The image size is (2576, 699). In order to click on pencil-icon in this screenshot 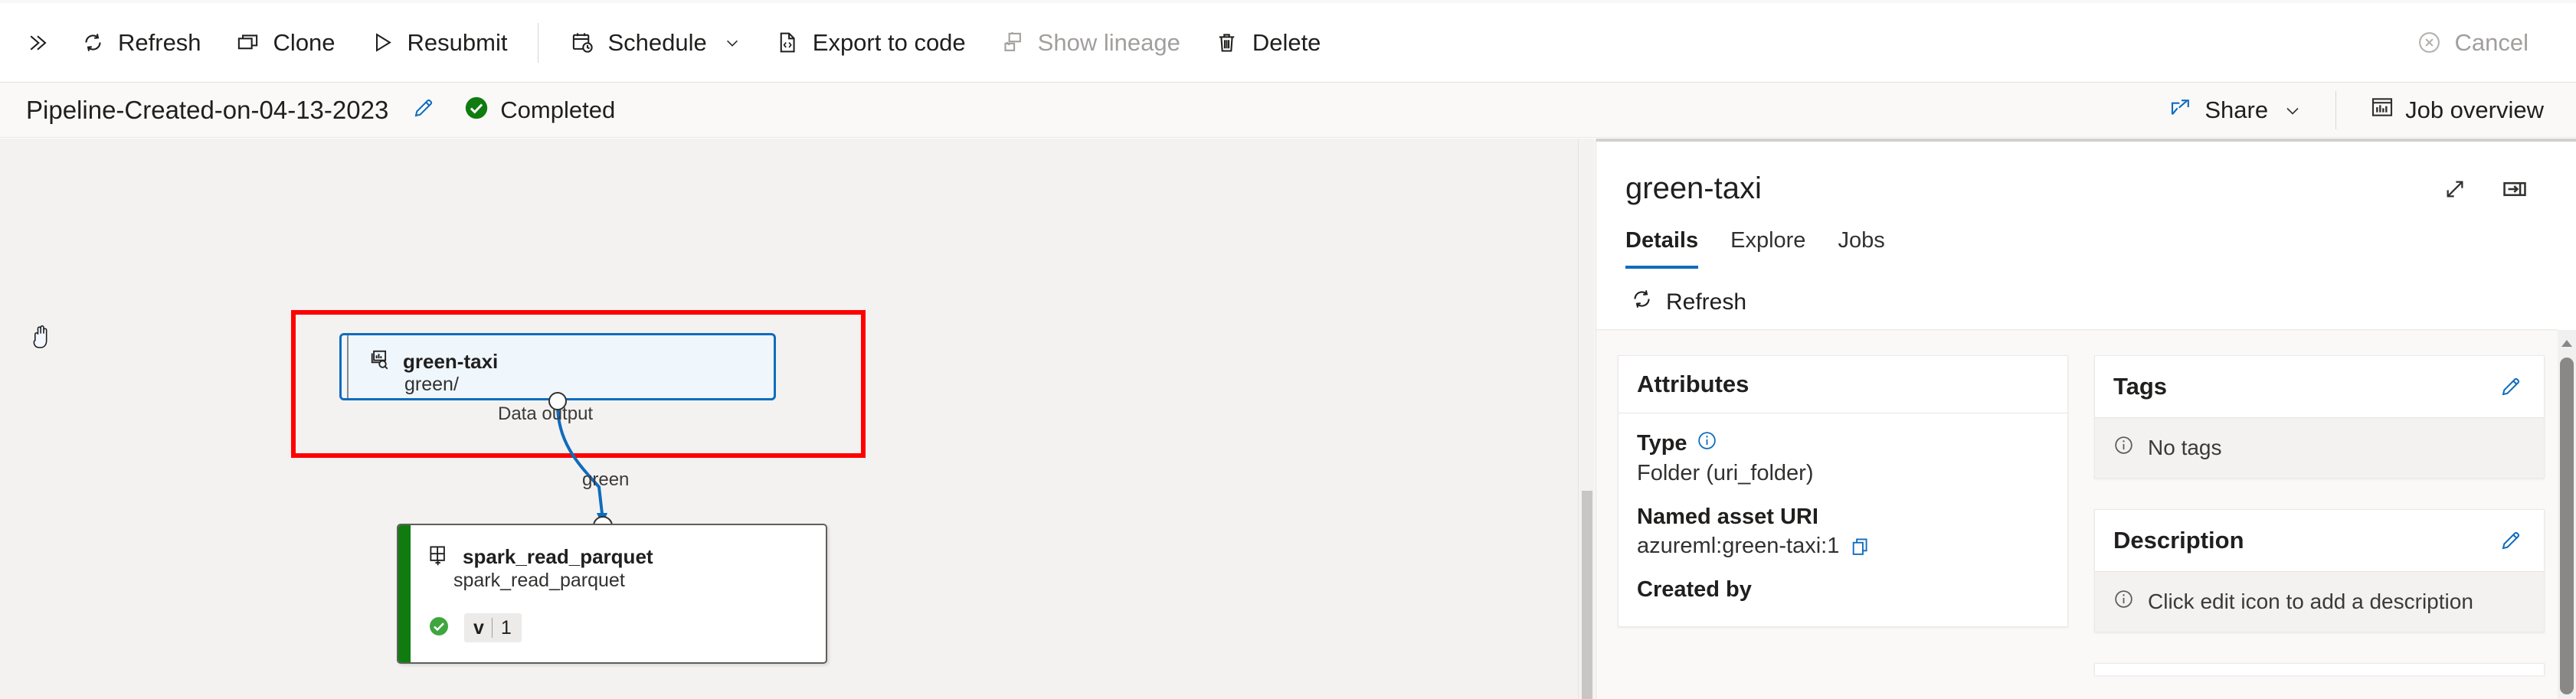, I will do `click(423, 109)`.